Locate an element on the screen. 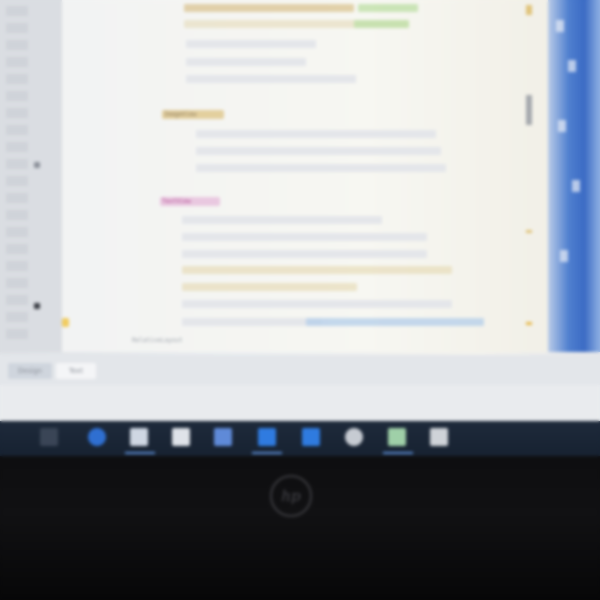 This screenshot has height=600, width=600. tool-window-rail is located at coordinates (574, 176).